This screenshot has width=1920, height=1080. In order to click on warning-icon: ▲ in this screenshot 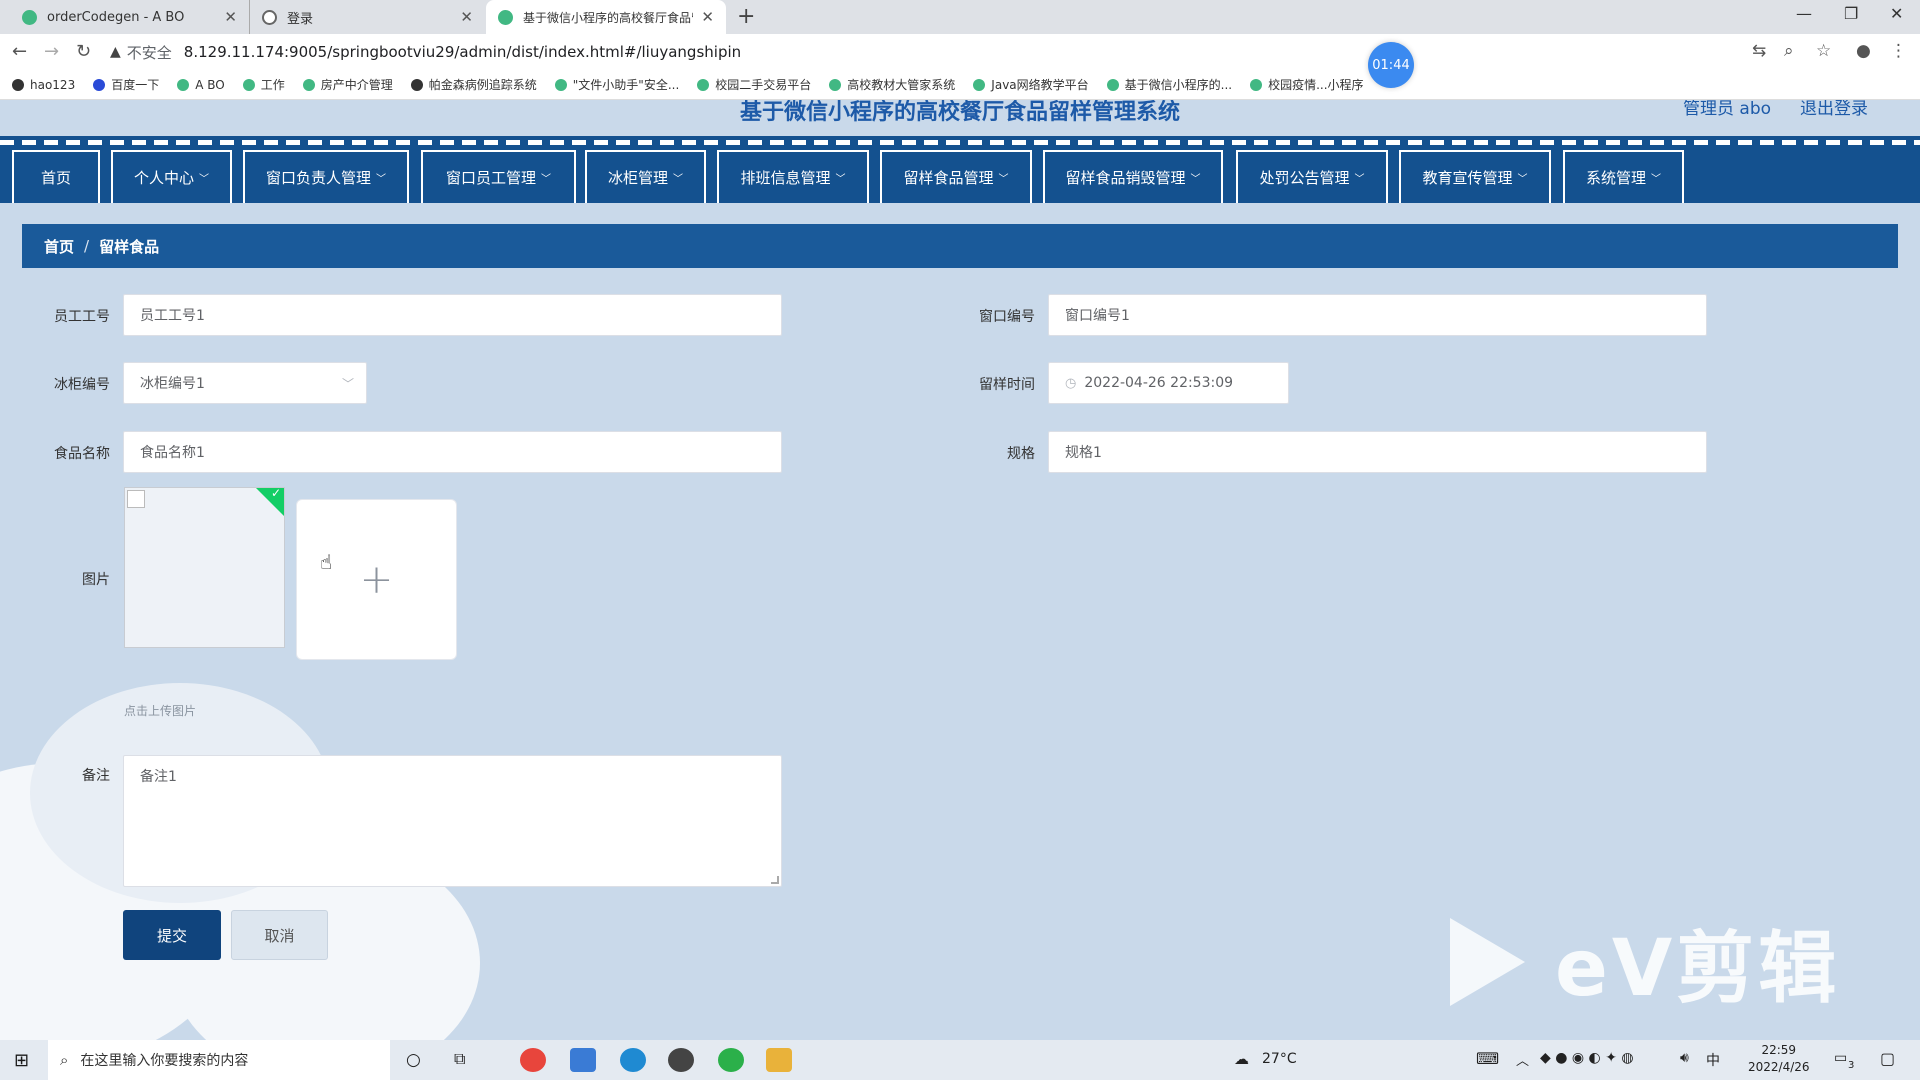, I will do `click(115, 52)`.